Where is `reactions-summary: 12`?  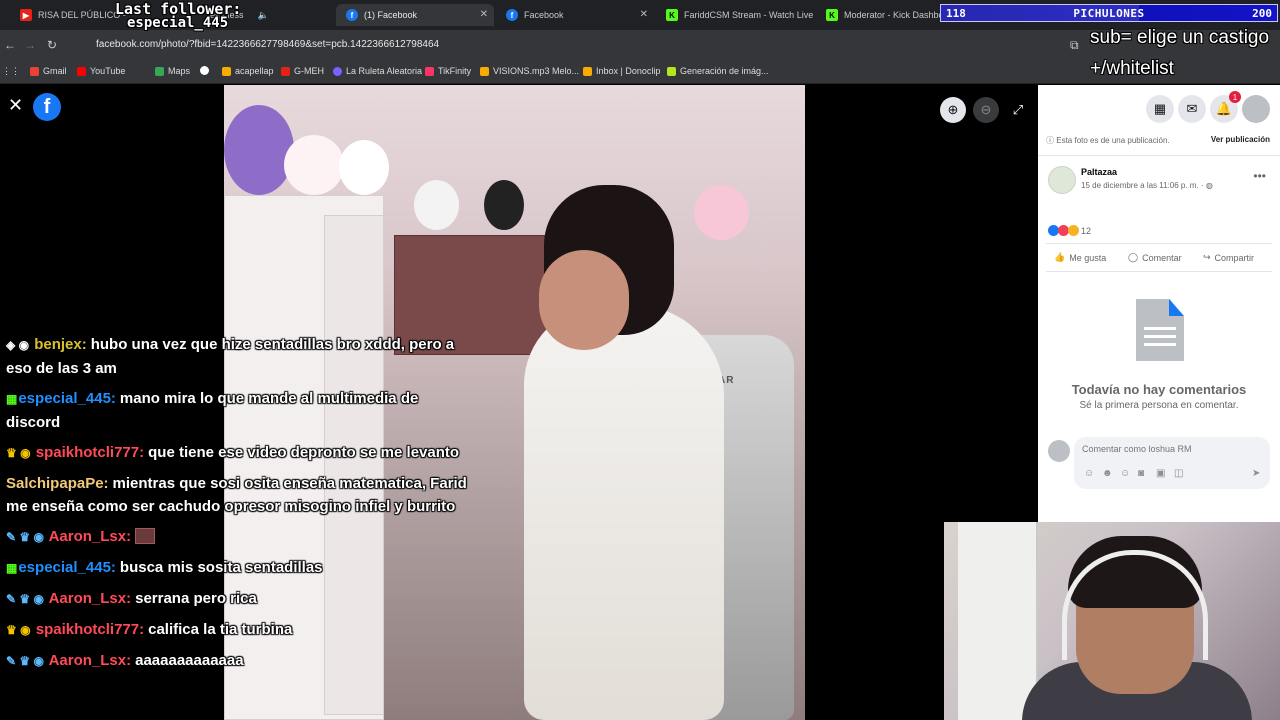 reactions-summary: 12 is located at coordinates (1069, 230).